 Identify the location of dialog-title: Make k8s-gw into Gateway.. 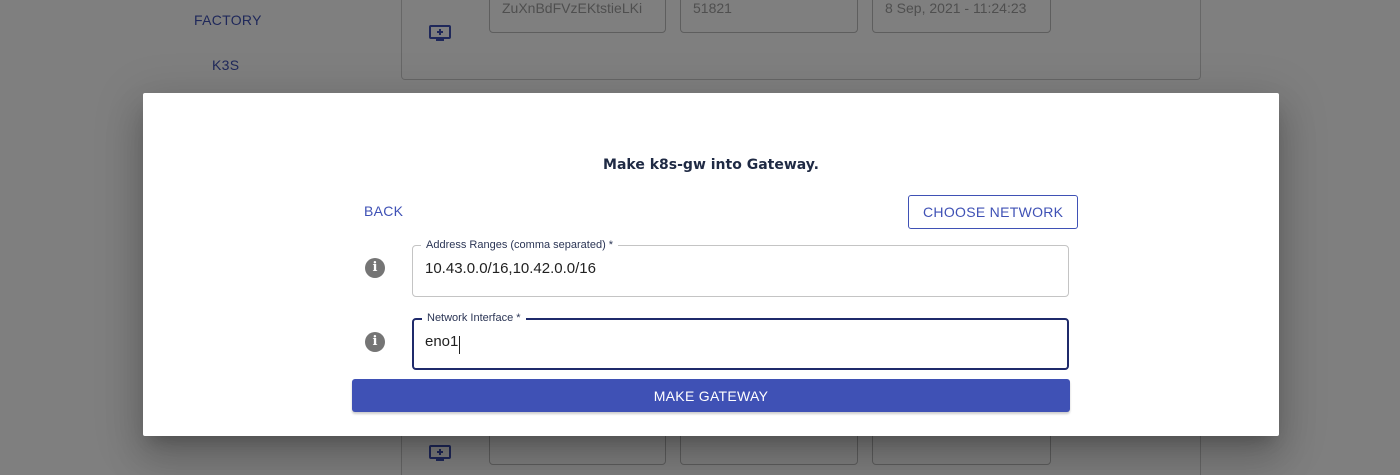
(711, 165).